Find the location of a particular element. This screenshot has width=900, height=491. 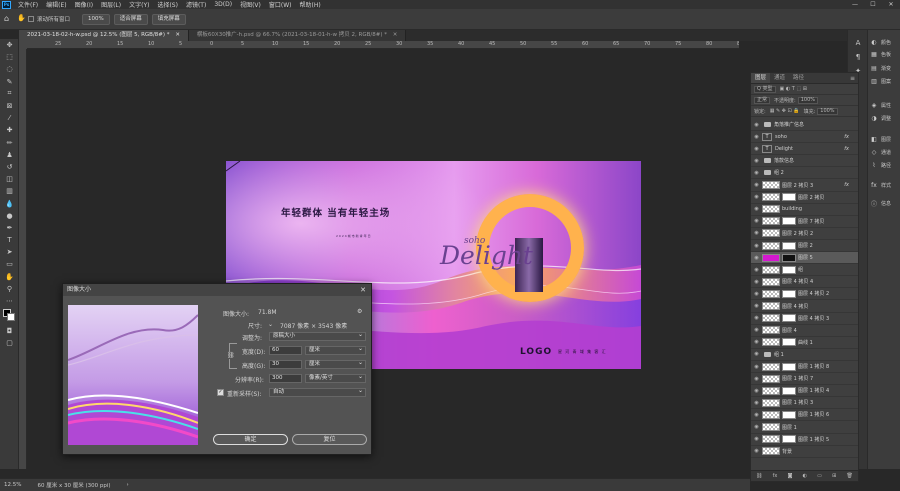

layer-row: ◉ 图层 4 拷贝 2 is located at coordinates (804, 294).